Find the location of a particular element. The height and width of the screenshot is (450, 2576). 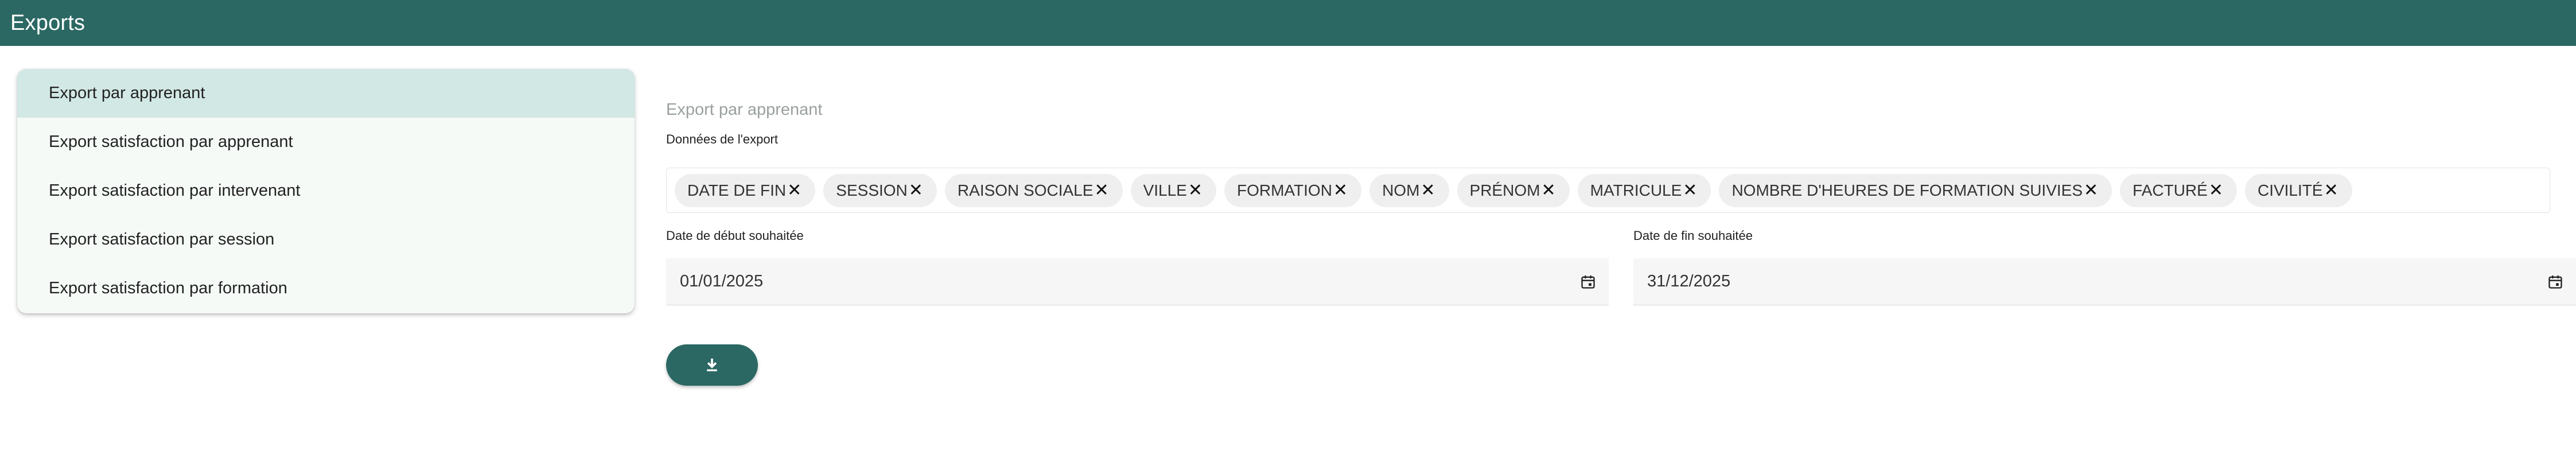

chip-prenom: PRÉNOM ✕ is located at coordinates (1513, 190).